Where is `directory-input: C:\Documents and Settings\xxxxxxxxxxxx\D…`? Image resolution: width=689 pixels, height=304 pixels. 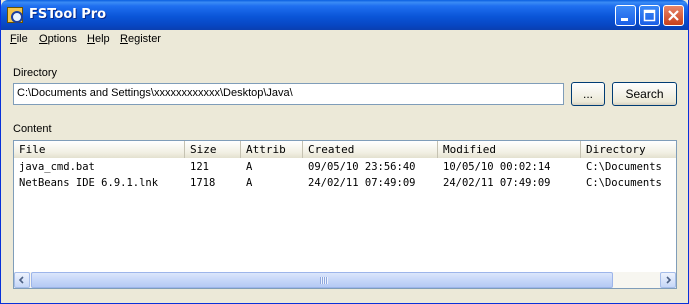
directory-input: C:\Documents and Settings\xxxxxxxxxxxx\D… is located at coordinates (288, 94).